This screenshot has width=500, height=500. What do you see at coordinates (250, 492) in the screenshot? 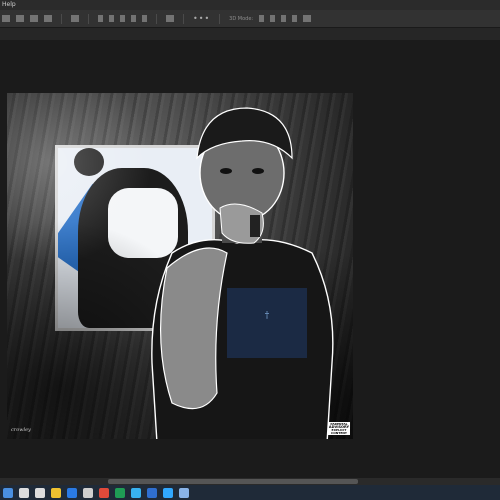
I see `windows-taskbar` at bounding box center [250, 492].